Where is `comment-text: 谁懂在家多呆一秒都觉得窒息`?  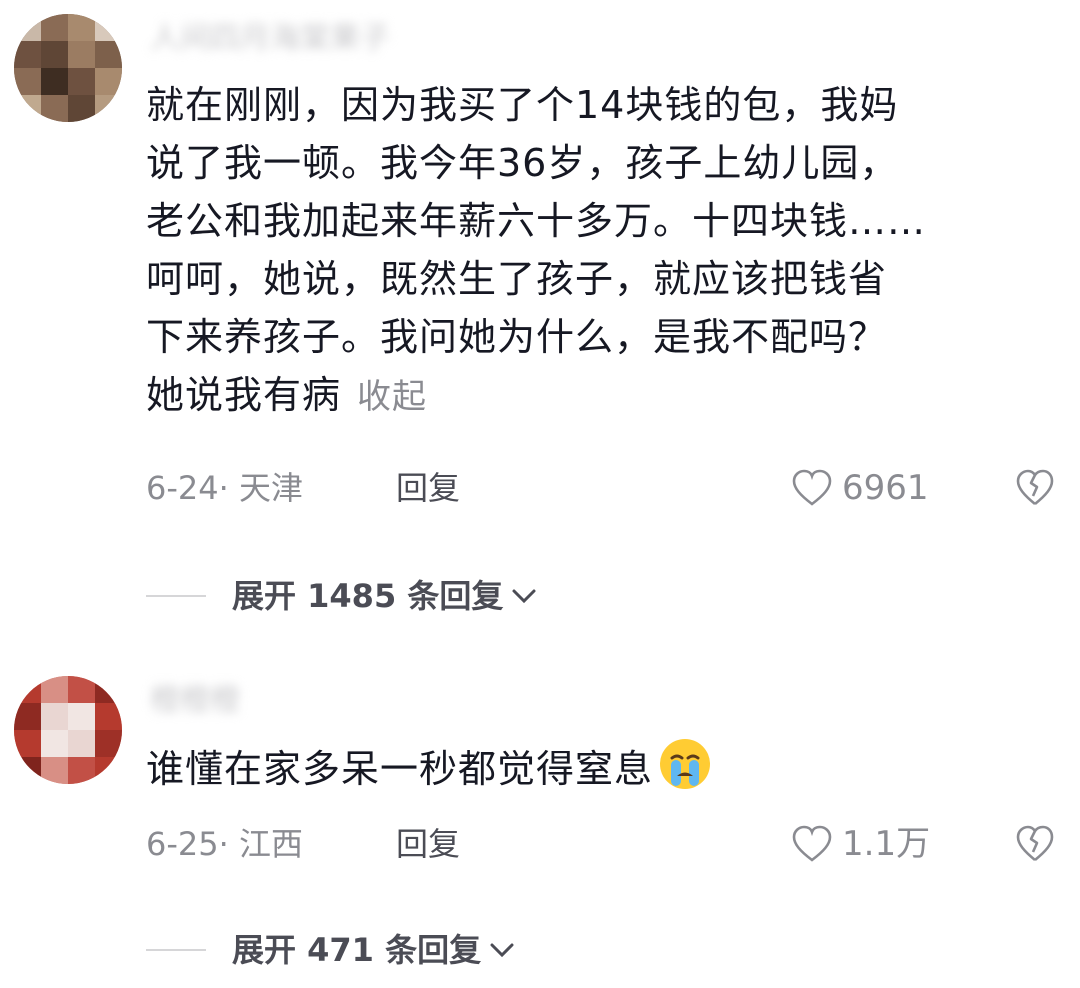 comment-text: 谁懂在家多呆一秒都觉得窒息 is located at coordinates (606, 767).